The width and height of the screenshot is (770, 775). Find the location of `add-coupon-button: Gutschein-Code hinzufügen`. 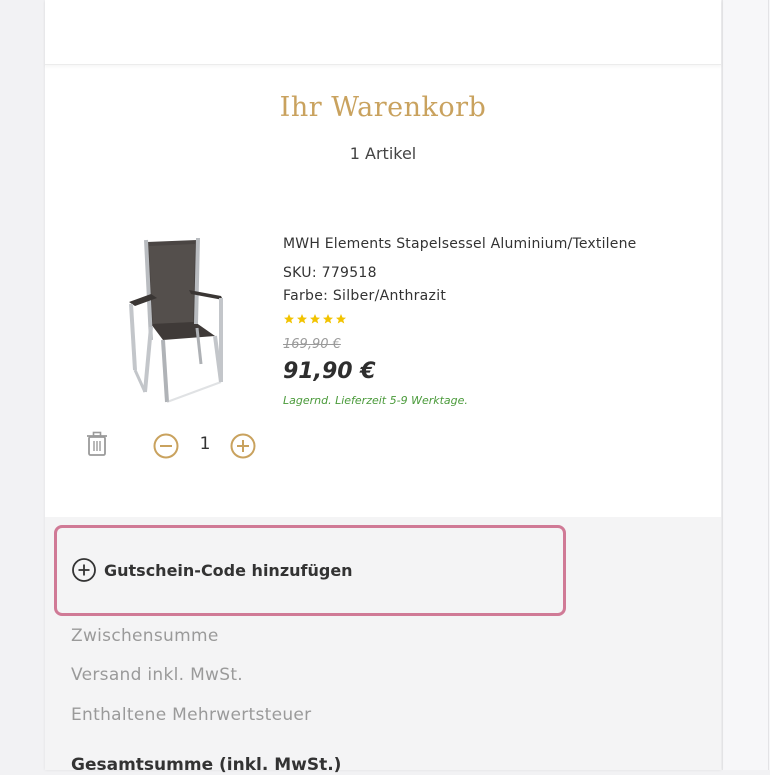

add-coupon-button: Gutschein-Code hinzufügen is located at coordinates (310, 570).